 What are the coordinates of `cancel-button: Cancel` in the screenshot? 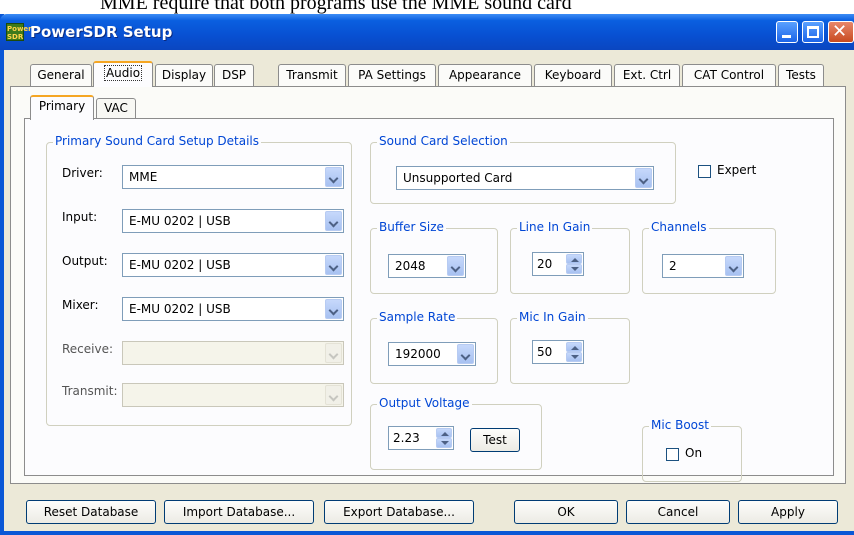 It's located at (678, 512).